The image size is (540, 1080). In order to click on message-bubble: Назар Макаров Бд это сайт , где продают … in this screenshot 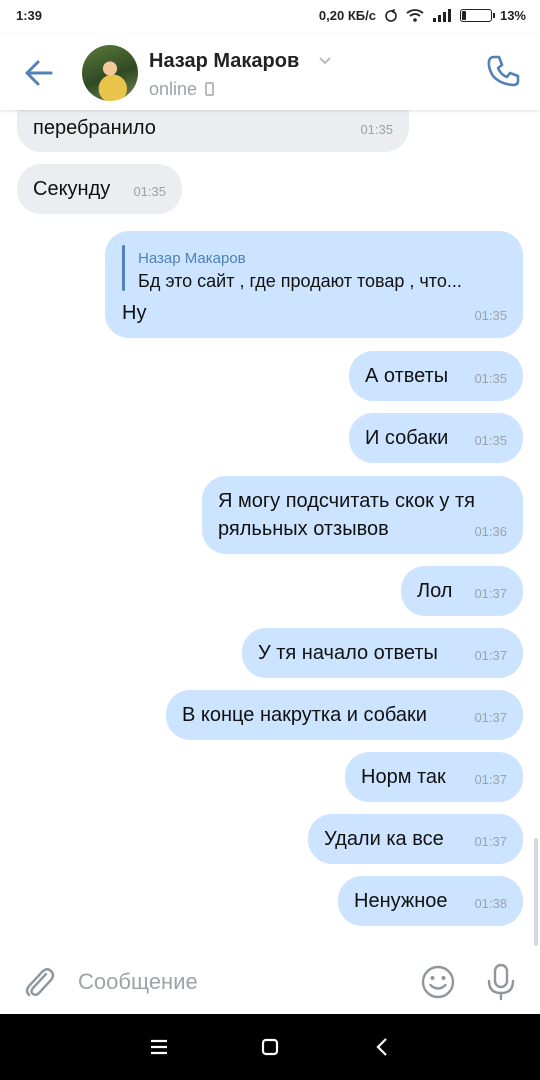, I will do `click(314, 284)`.